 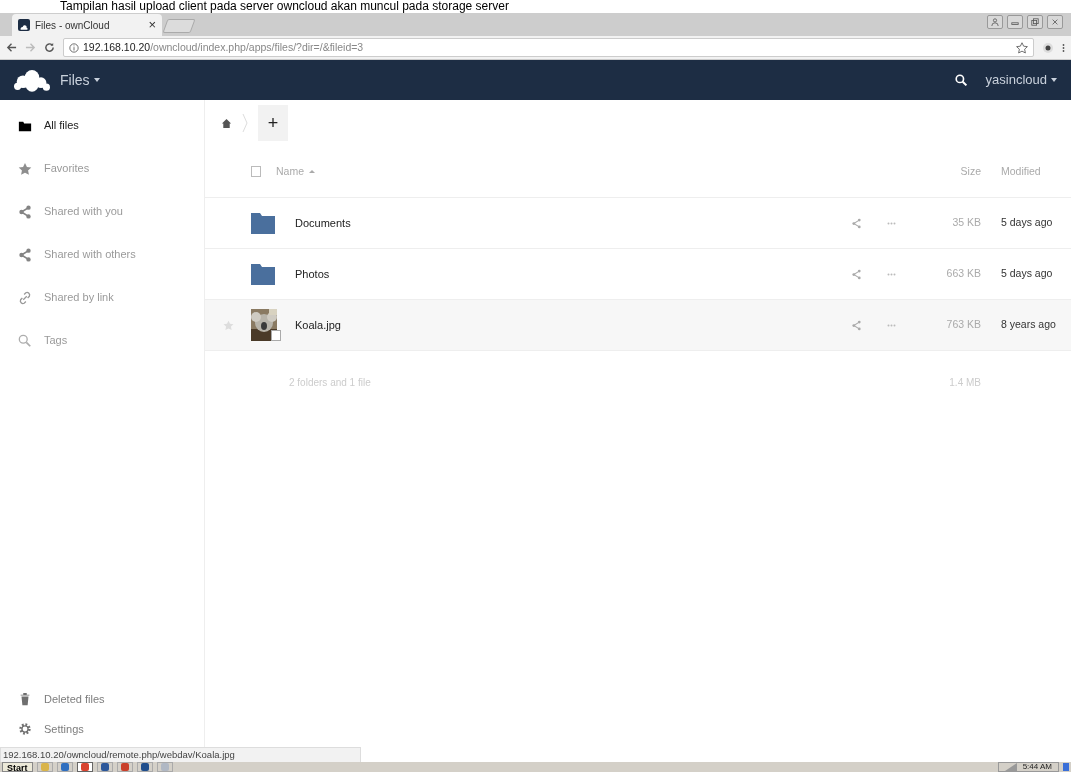 I want to click on close-button, so click(x=1055, y=22).